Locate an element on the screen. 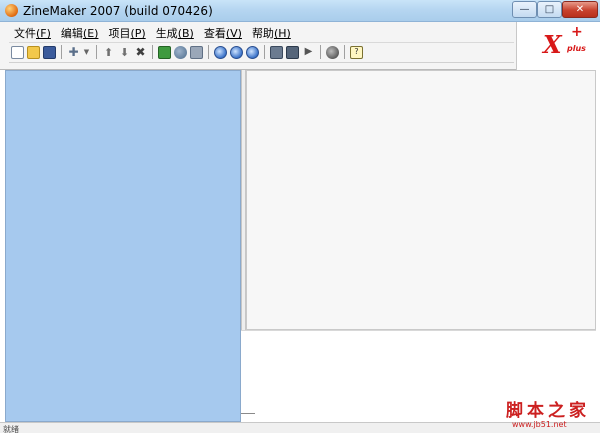  new-file-icon is located at coordinates (17, 52).